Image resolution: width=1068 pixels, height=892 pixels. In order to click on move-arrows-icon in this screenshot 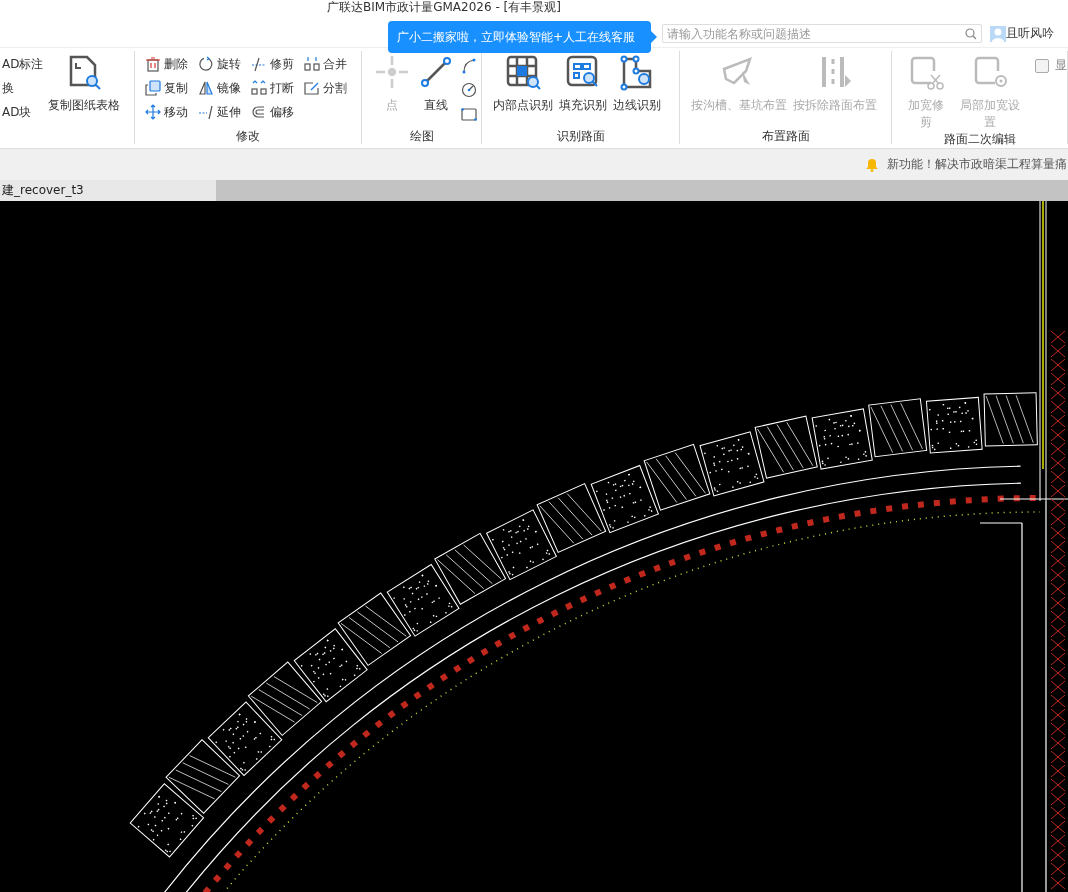, I will do `click(153, 112)`.